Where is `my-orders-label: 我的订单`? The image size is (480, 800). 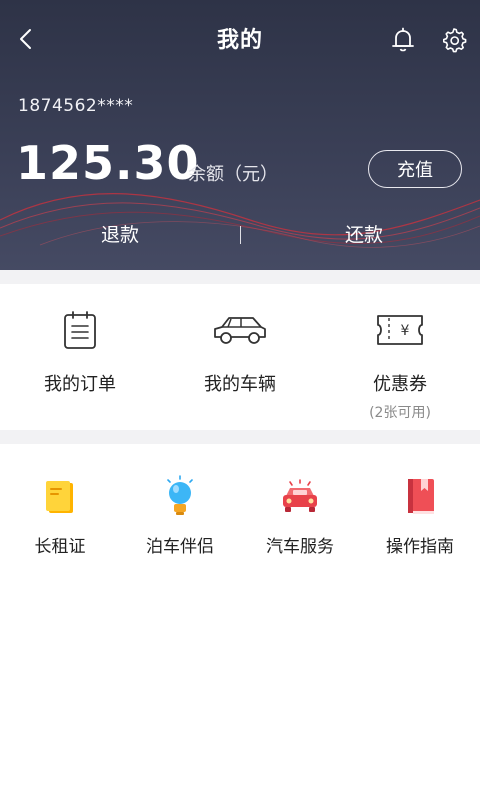
my-orders-label: 我的订单 is located at coordinates (80, 384).